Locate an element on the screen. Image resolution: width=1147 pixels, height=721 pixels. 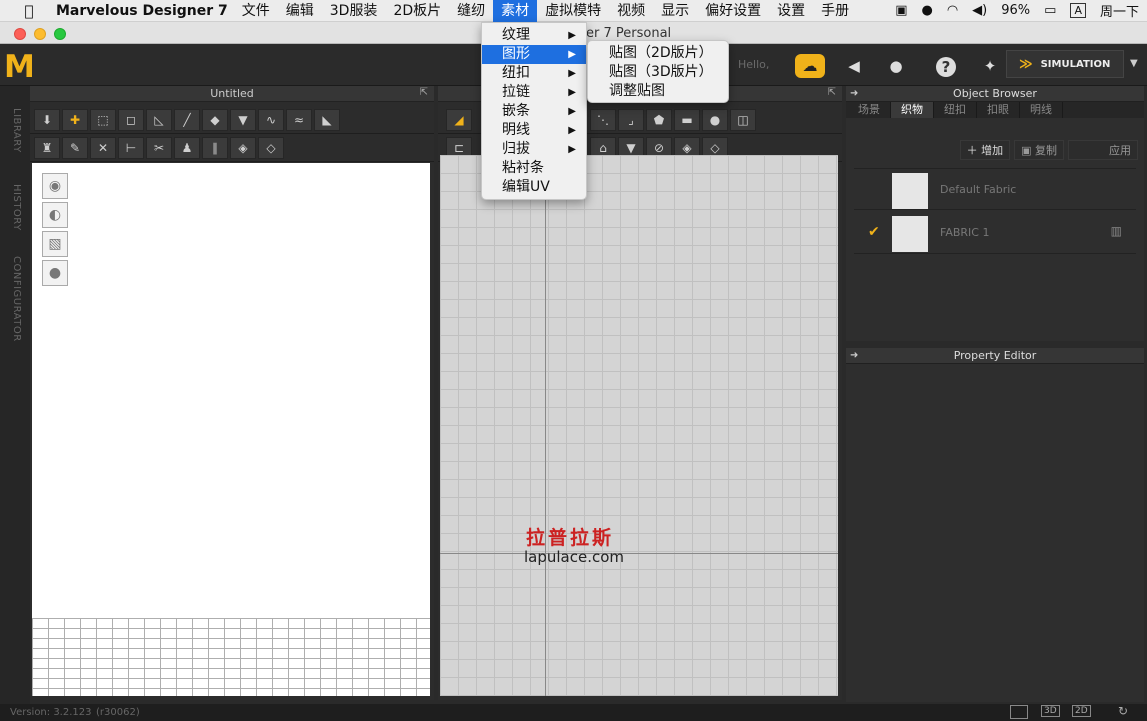
menu-item-zipper: 拉链 ▶ is located at coordinates (534, 92).